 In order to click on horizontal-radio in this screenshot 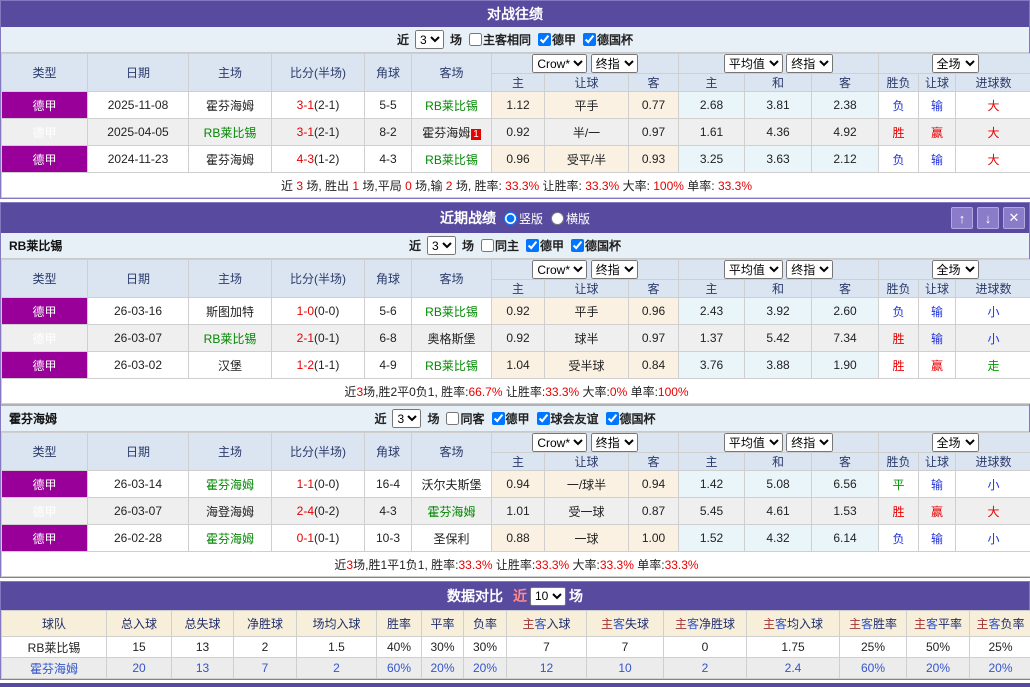, I will do `click(557, 218)`.